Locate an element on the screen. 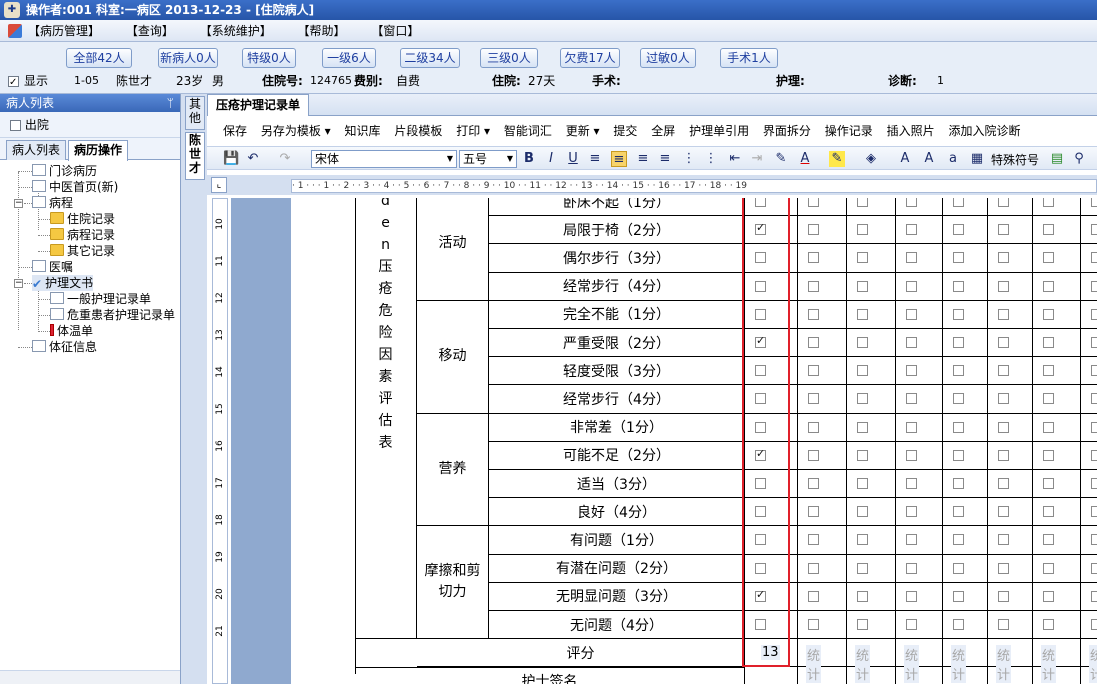 This screenshot has height=684, width=1097. fullscreen-button: 全屏 is located at coordinates (663, 131).